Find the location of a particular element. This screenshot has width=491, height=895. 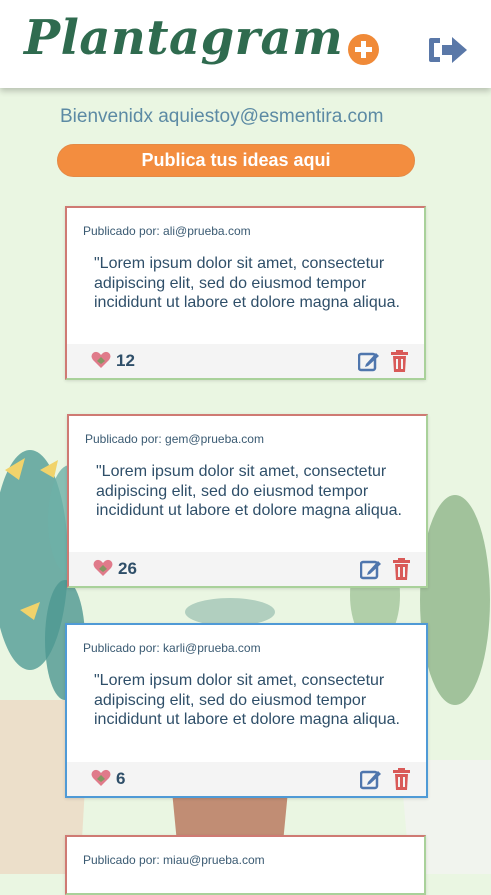

app-logo: Plantagram is located at coordinates (184, 38).